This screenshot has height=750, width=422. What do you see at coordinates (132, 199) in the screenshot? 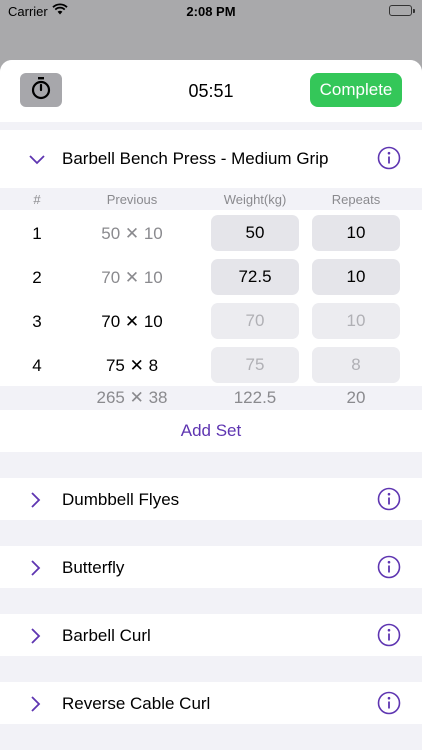
I see `column-previous: Previous` at bounding box center [132, 199].